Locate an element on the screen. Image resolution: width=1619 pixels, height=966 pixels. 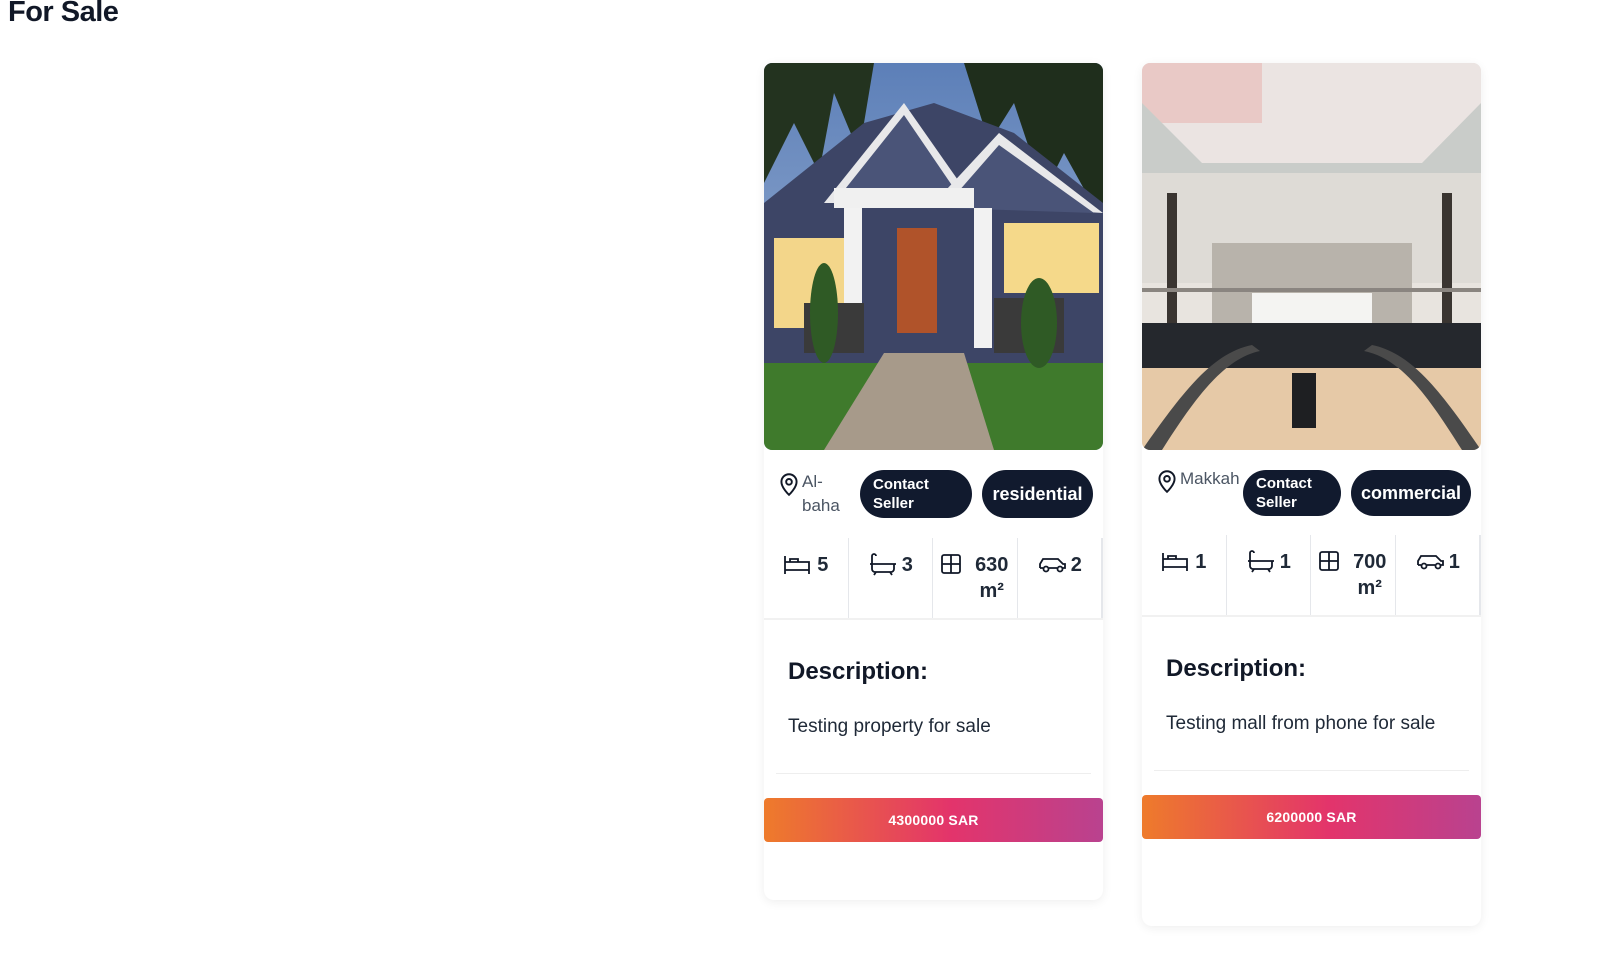
category-badge: residential is located at coordinates (1037, 494).